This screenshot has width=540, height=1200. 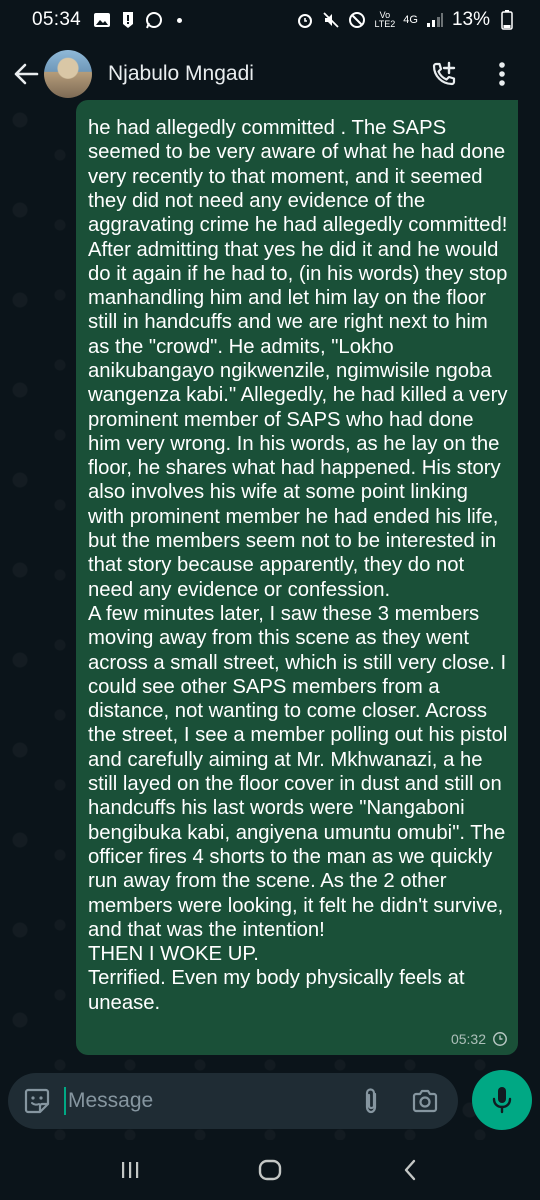 What do you see at coordinates (305, 20) in the screenshot?
I see `alarm-icon` at bounding box center [305, 20].